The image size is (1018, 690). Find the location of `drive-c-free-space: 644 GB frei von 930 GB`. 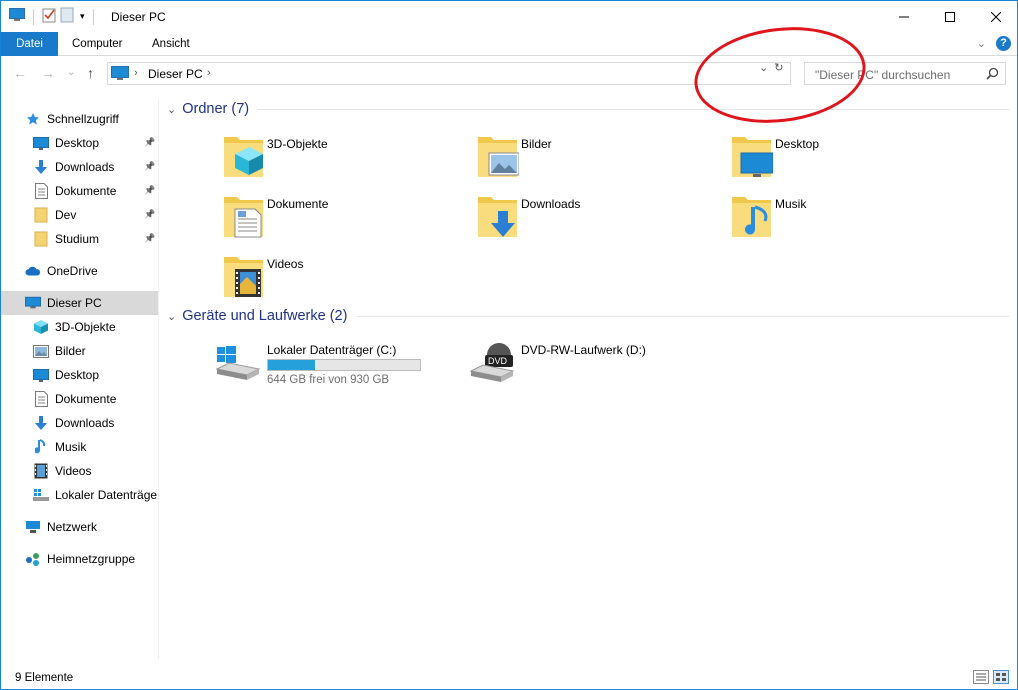

drive-c-free-space: 644 GB frei von 930 GB is located at coordinates (328, 380).